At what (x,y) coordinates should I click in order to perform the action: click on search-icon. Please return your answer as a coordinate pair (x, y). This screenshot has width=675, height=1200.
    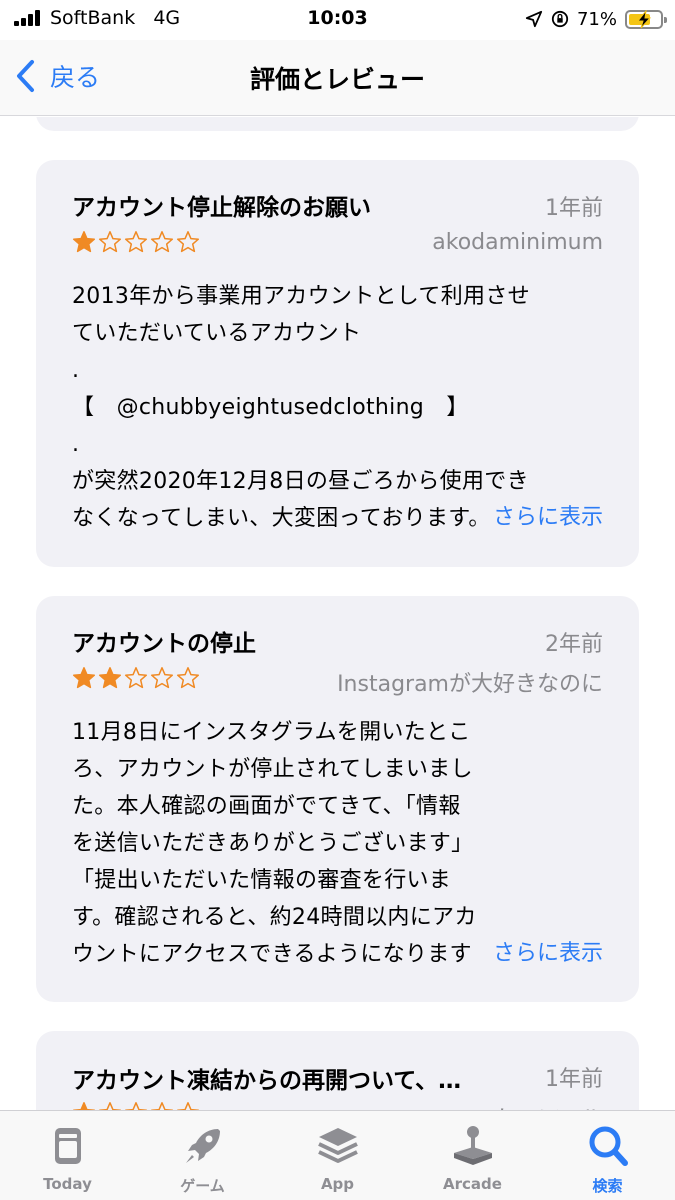
    Looking at the image, I should click on (608, 1146).